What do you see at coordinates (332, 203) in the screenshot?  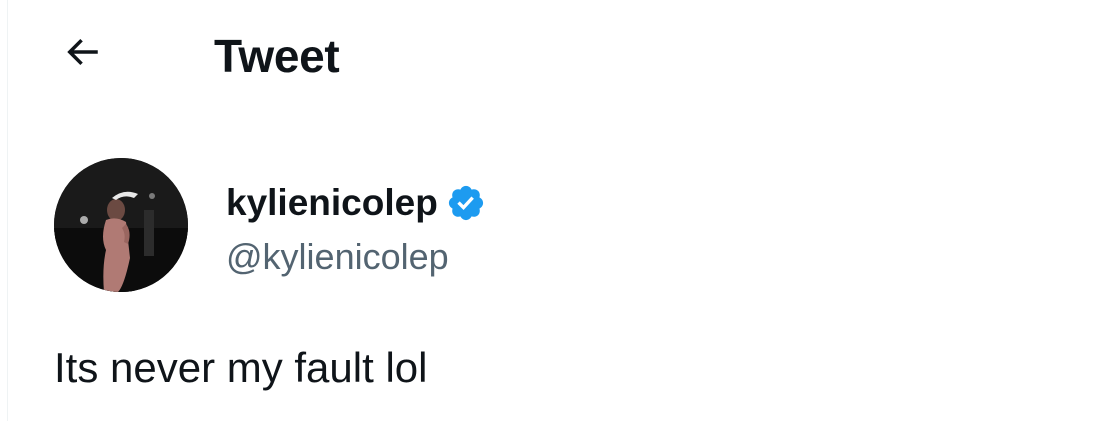 I see `display-name: kylienicolep` at bounding box center [332, 203].